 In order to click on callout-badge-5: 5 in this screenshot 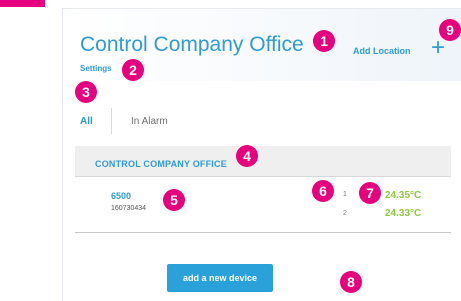, I will do `click(174, 200)`.